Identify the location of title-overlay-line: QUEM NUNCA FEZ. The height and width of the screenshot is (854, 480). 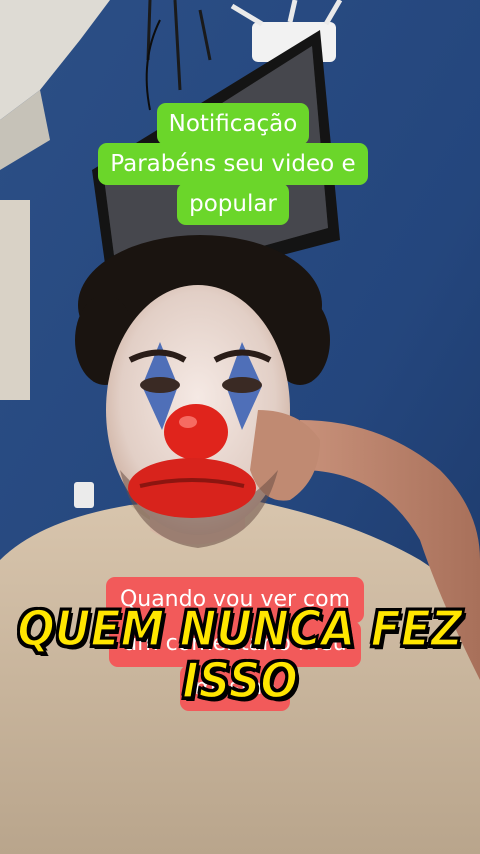
(239, 629).